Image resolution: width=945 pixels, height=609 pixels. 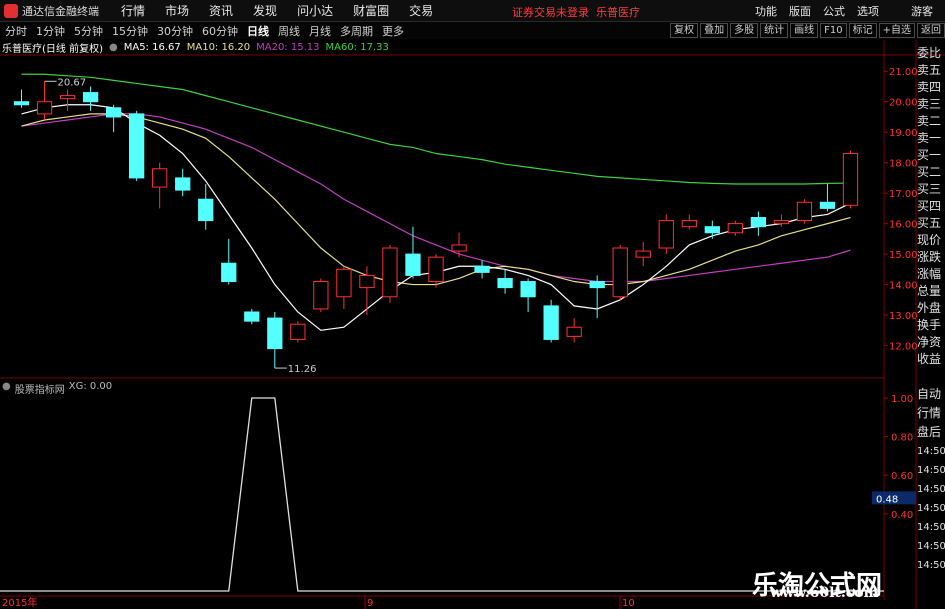 What do you see at coordinates (903, 133) in the screenshot?
I see `price-tick-label: 19.00` at bounding box center [903, 133].